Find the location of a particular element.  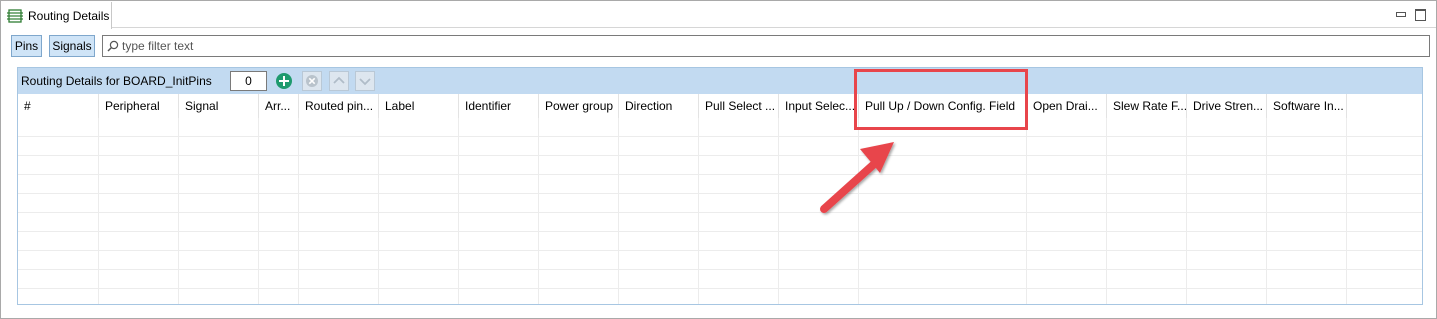

filter-field is located at coordinates (766, 46).